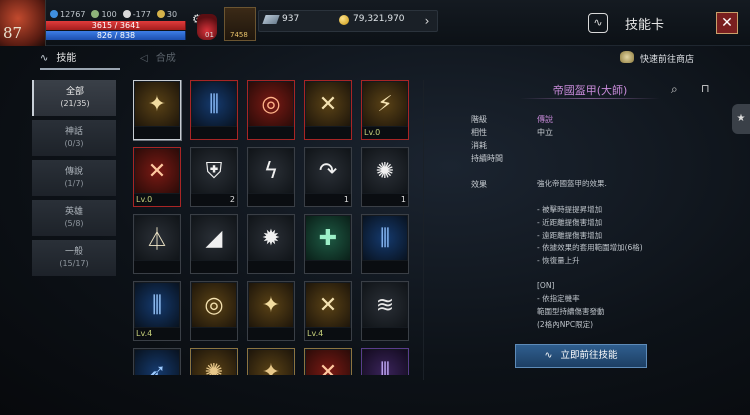 Image resolution: width=750 pixels, height=415 pixels. I want to click on category-mythic: 神話 (0/3), so click(74, 138).